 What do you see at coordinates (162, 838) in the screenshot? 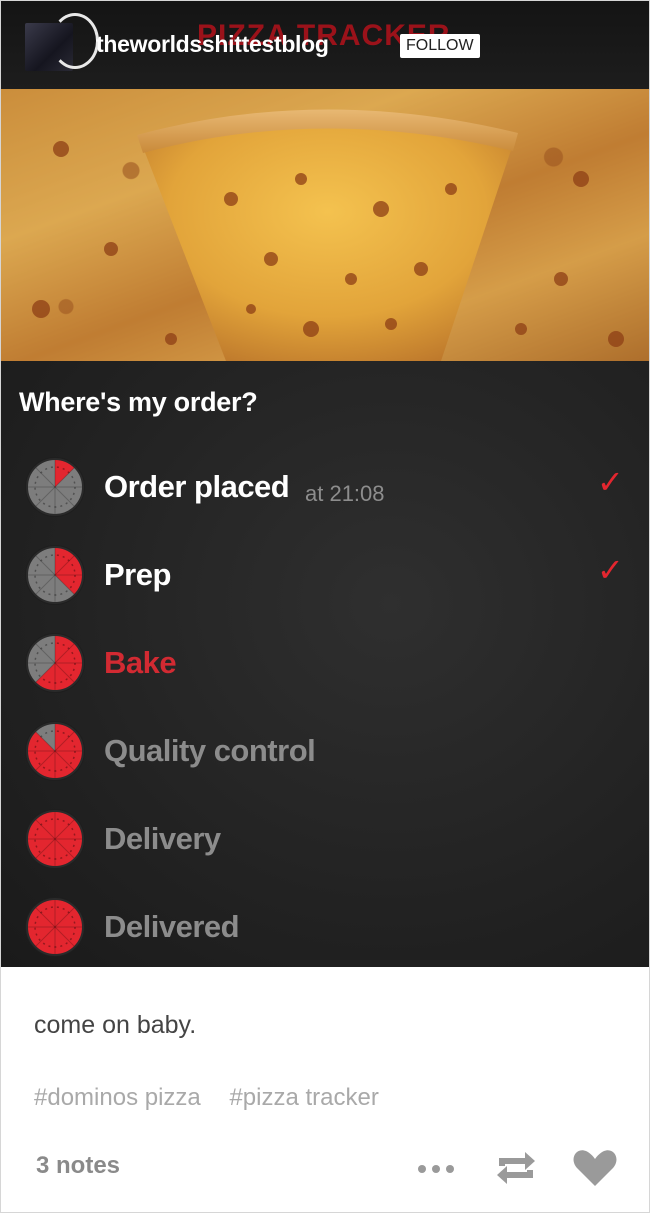
I see `step-label: Delivery` at bounding box center [162, 838].